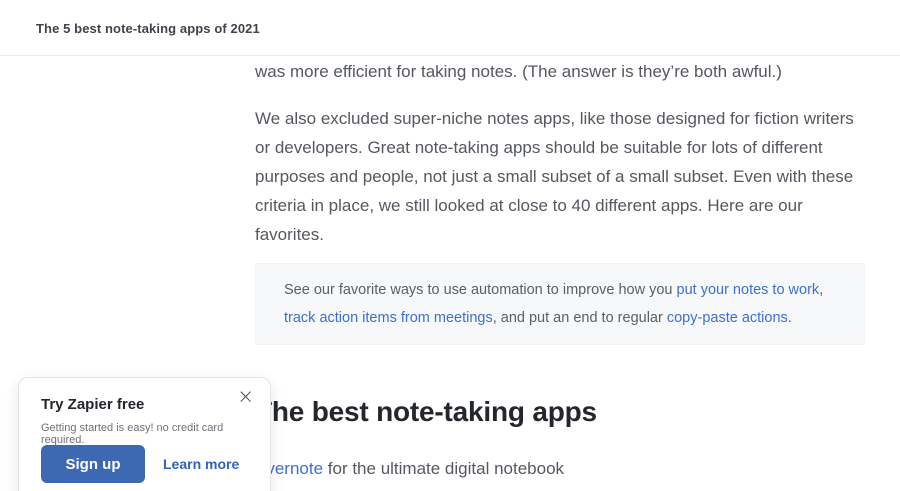 Image resolution: width=900 pixels, height=491 pixels. Describe the element at coordinates (93, 404) in the screenshot. I see `popup-title: Try Zapier free` at that location.